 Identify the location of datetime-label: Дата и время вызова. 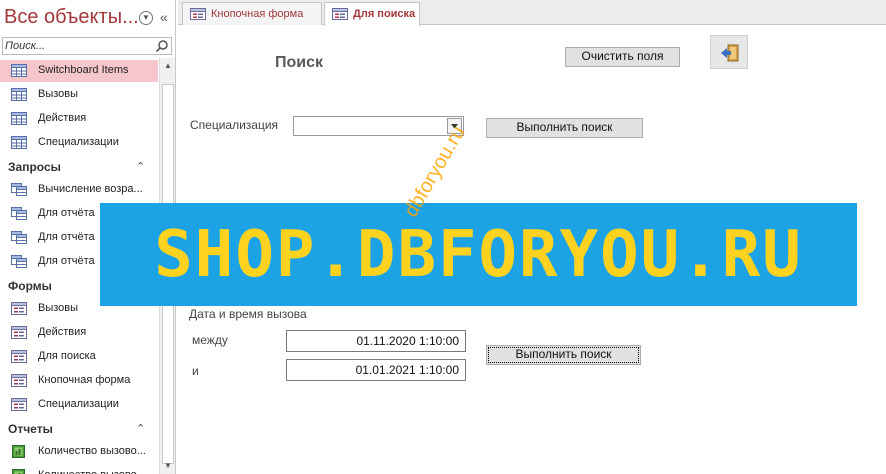
(248, 314).